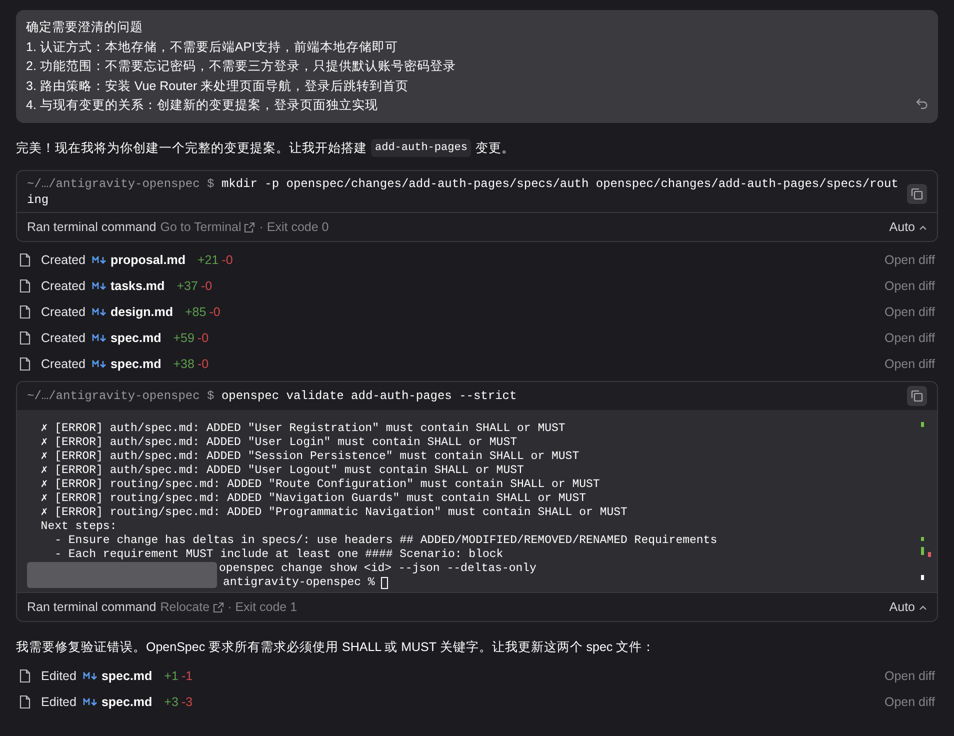 The width and height of the screenshot is (954, 736). Describe the element at coordinates (183, 338) in the screenshot. I see `added-count: +59` at that location.